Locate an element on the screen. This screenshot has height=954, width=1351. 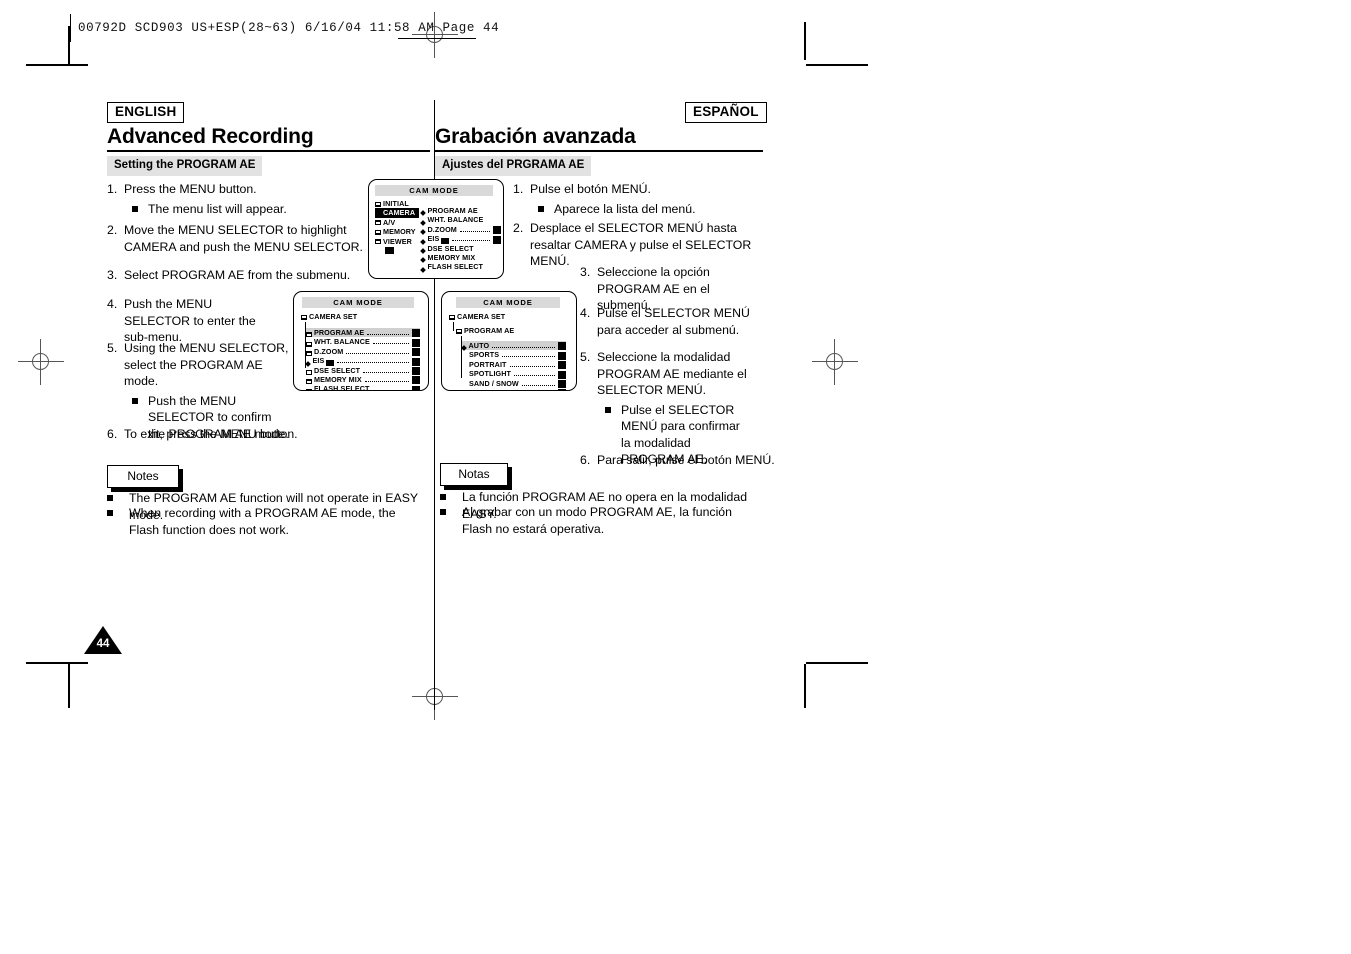
crop-mark-top-right-v is located at coordinates (805, 41).